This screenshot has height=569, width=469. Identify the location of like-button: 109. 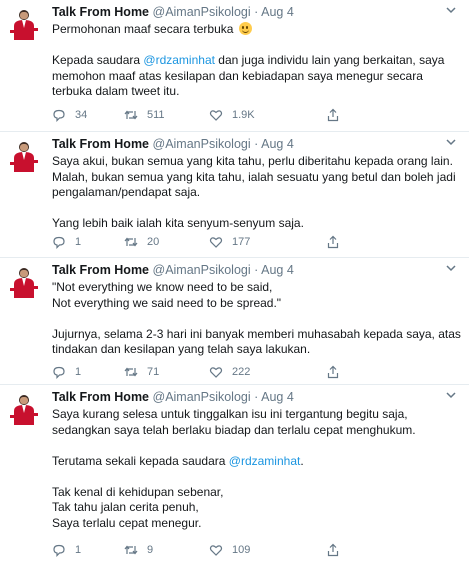
(229, 550).